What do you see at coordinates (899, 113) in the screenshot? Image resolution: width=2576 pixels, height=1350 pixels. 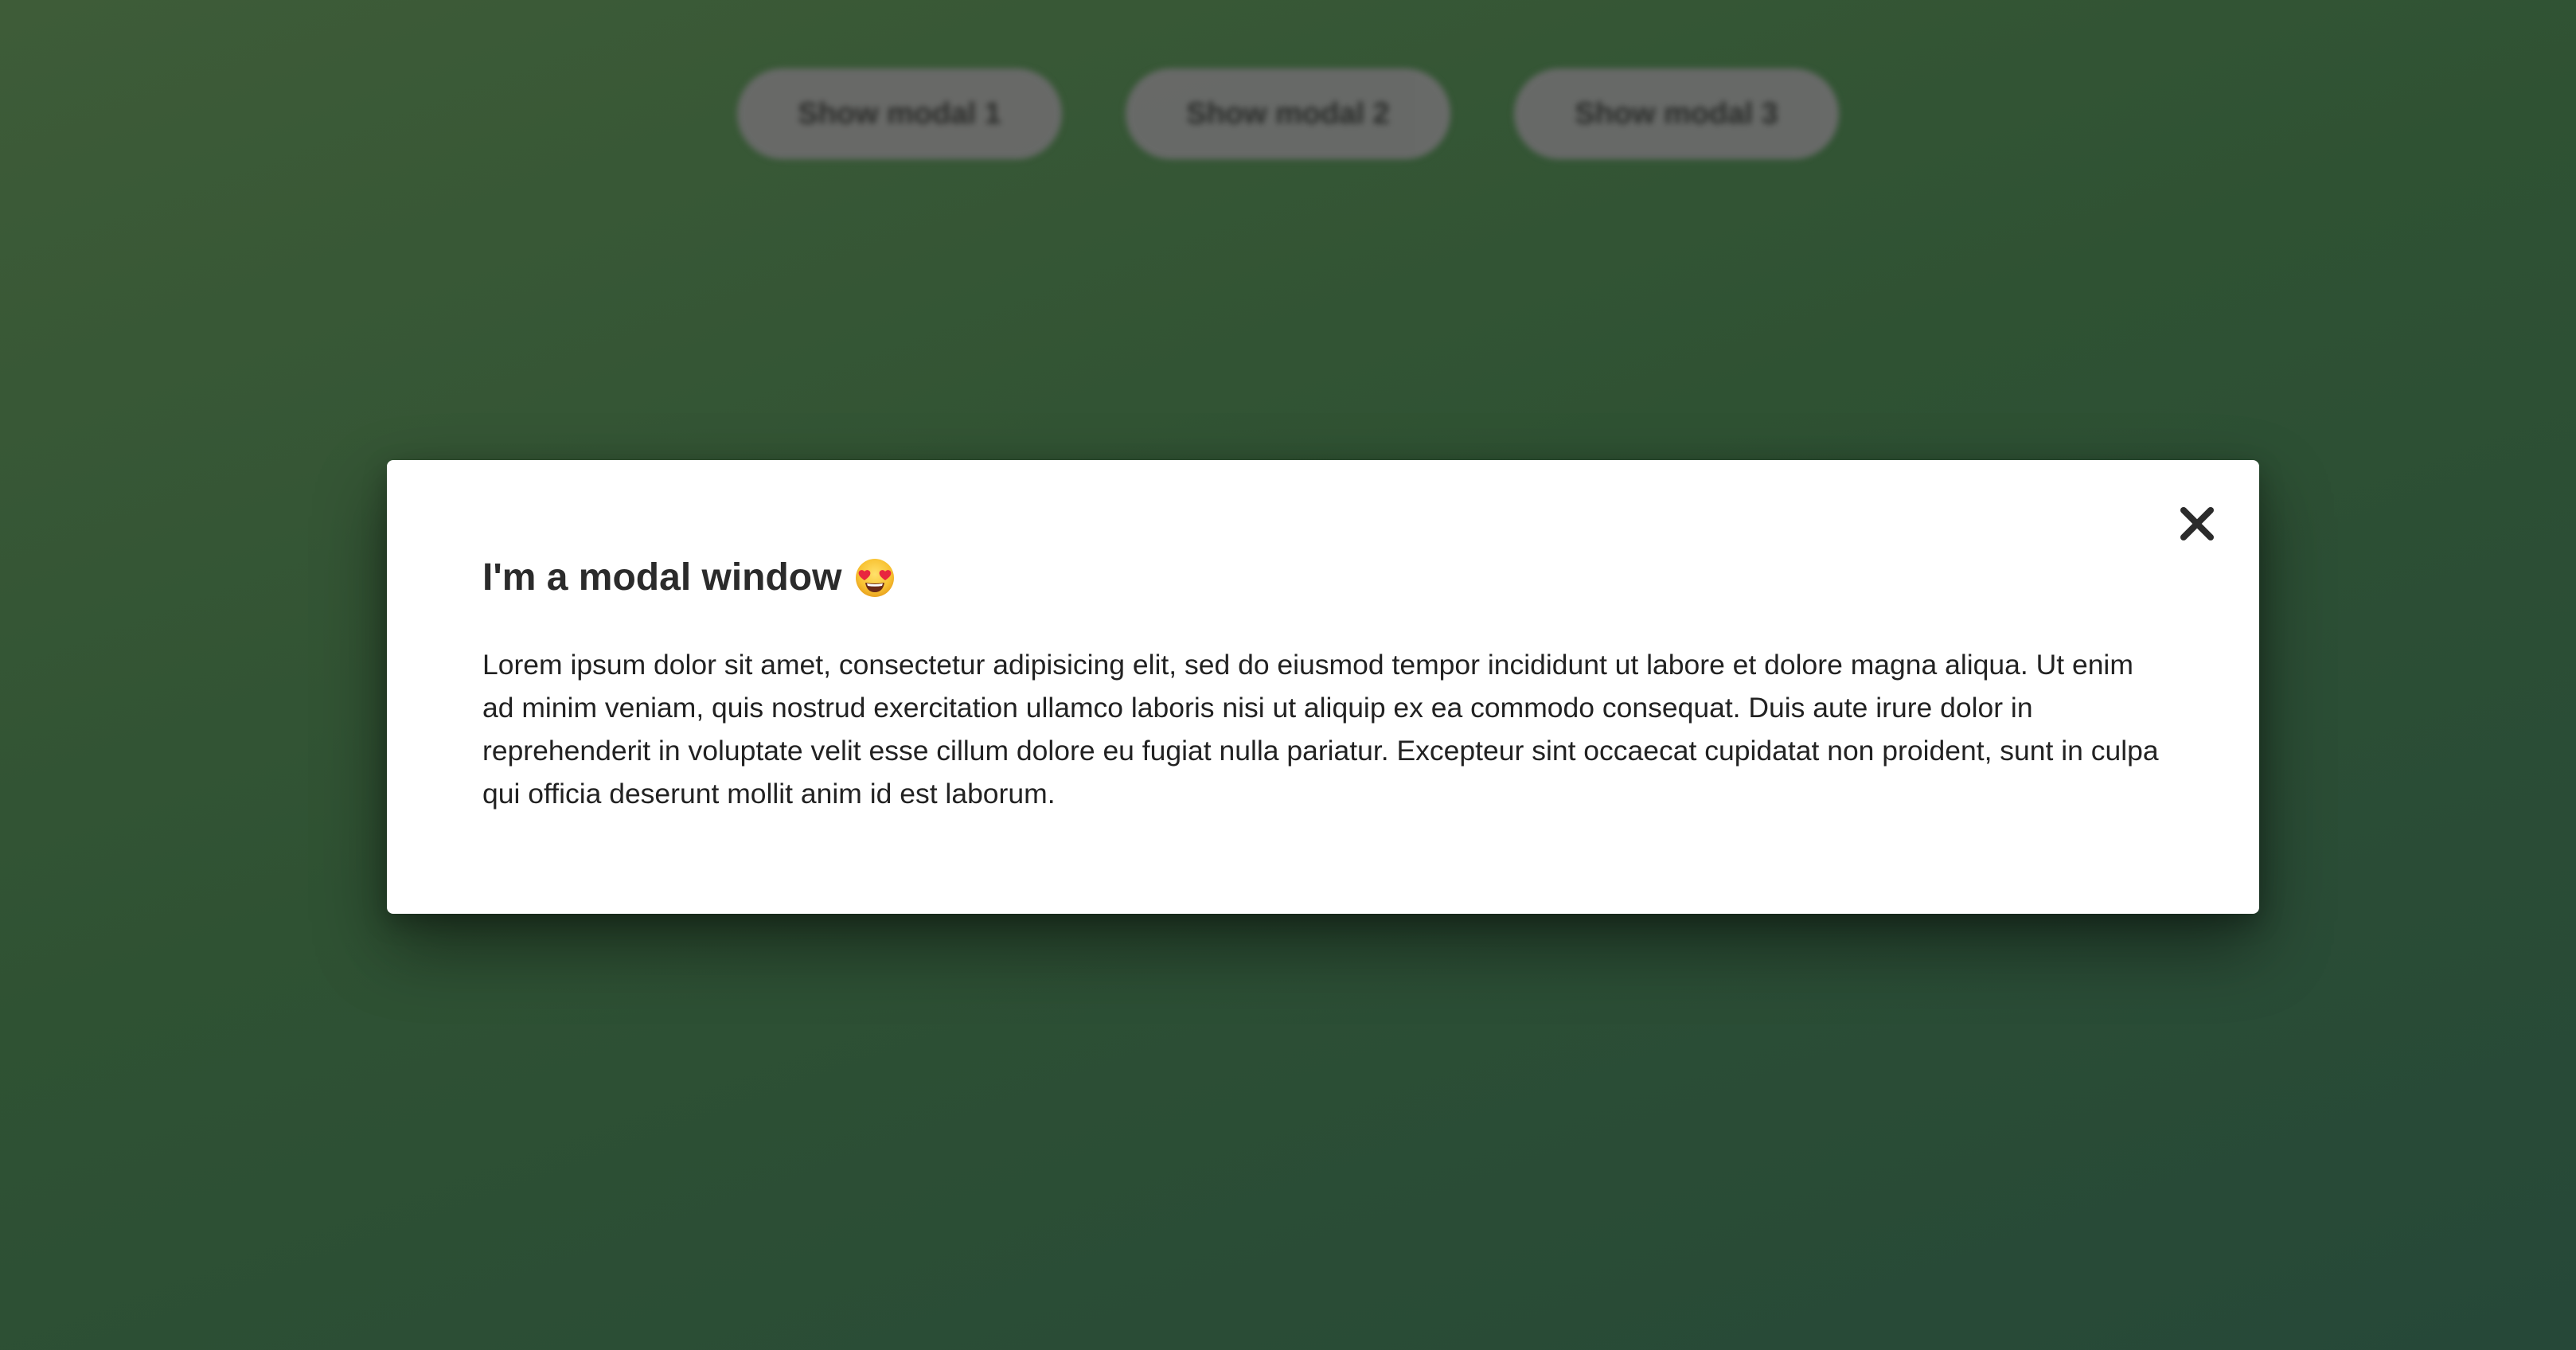 I see `show-modal-1-button: Show modal 1` at bounding box center [899, 113].